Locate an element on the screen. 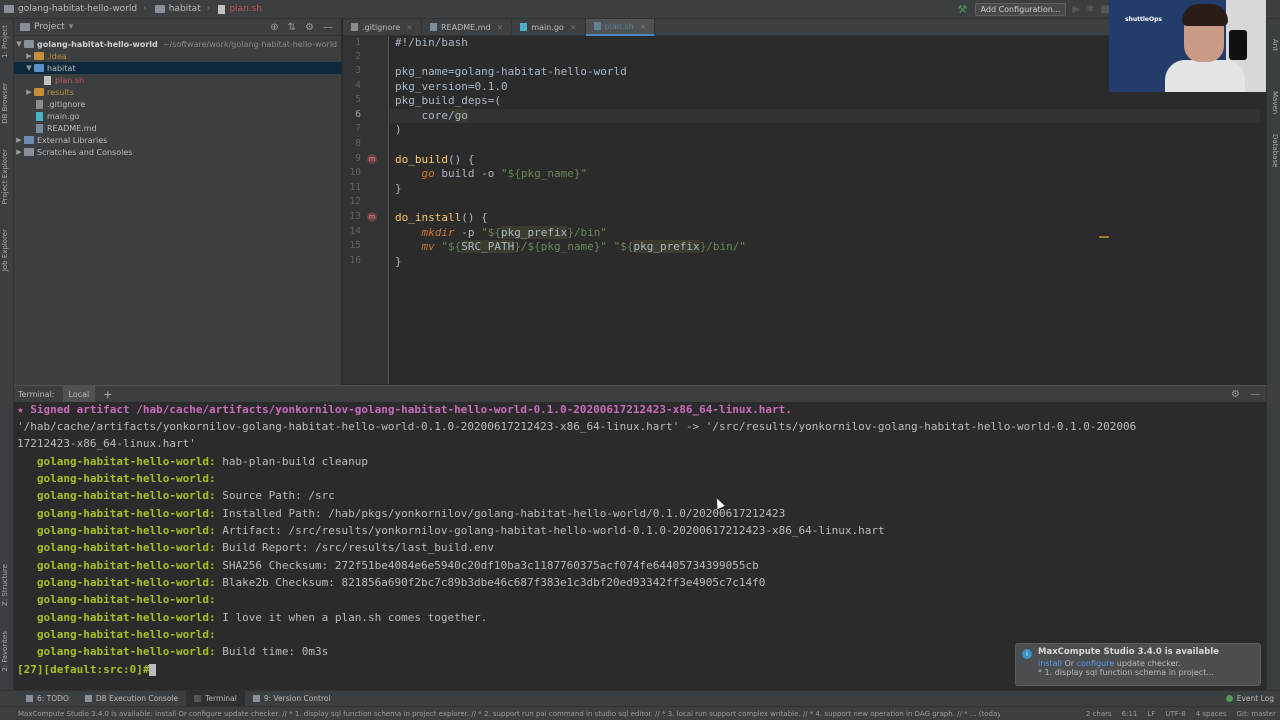  structure-tool-tab: Z: Structure is located at coordinates (5, 585).